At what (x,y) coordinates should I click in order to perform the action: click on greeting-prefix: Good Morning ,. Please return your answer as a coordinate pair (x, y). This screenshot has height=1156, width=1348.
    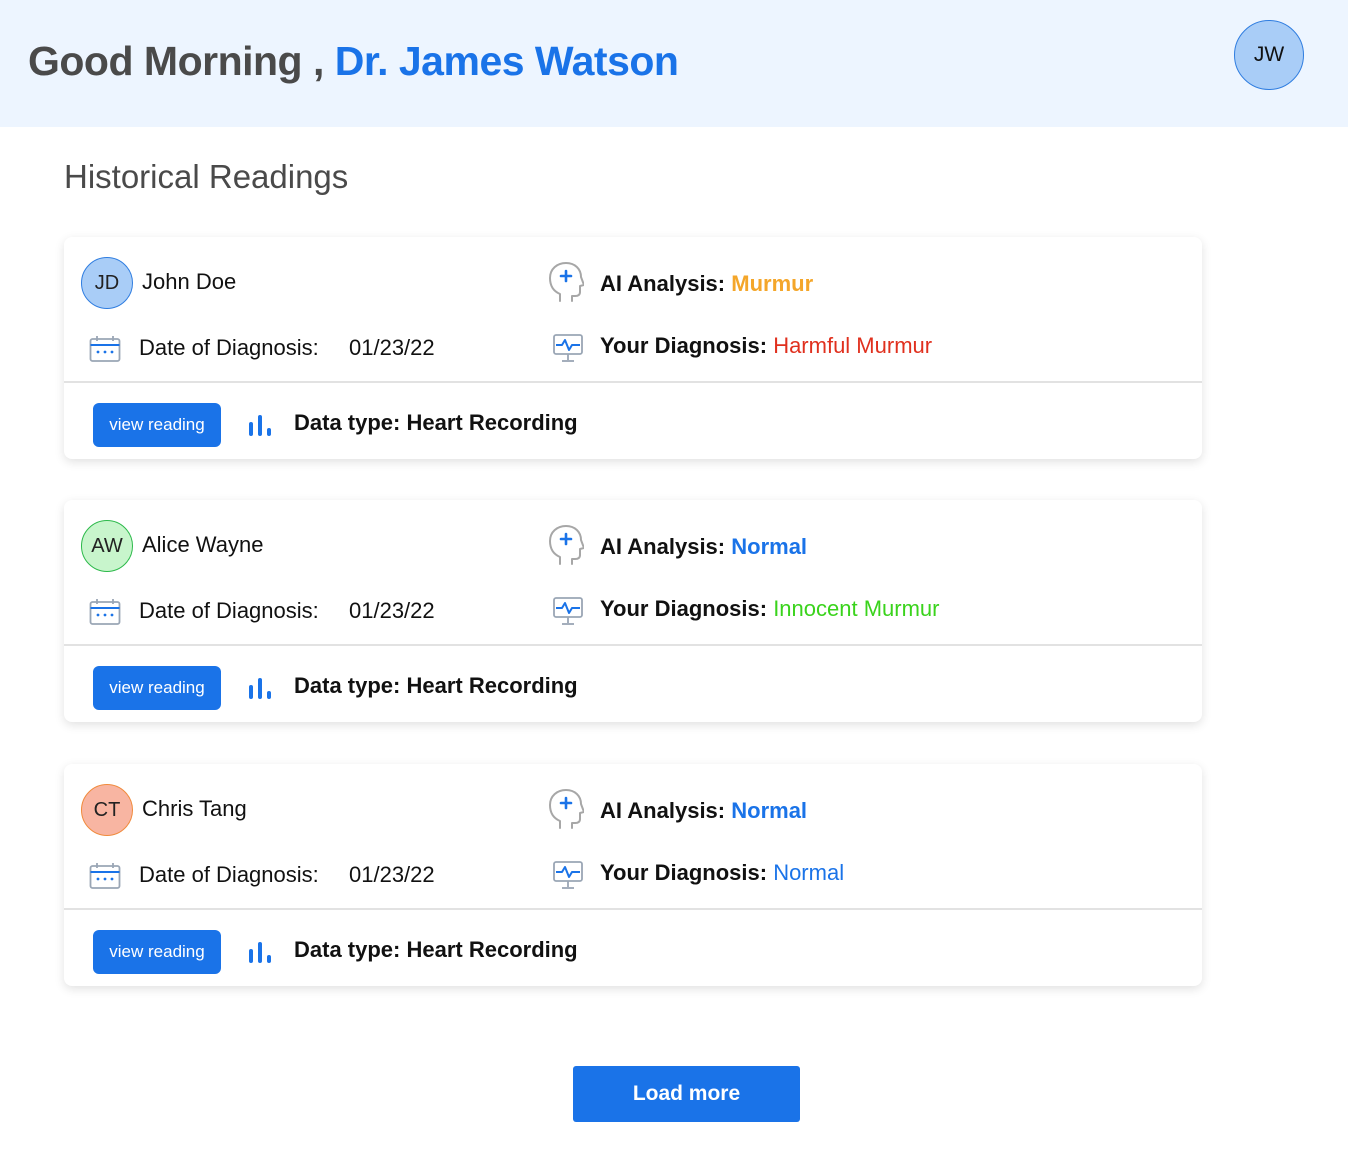
    Looking at the image, I should click on (176, 61).